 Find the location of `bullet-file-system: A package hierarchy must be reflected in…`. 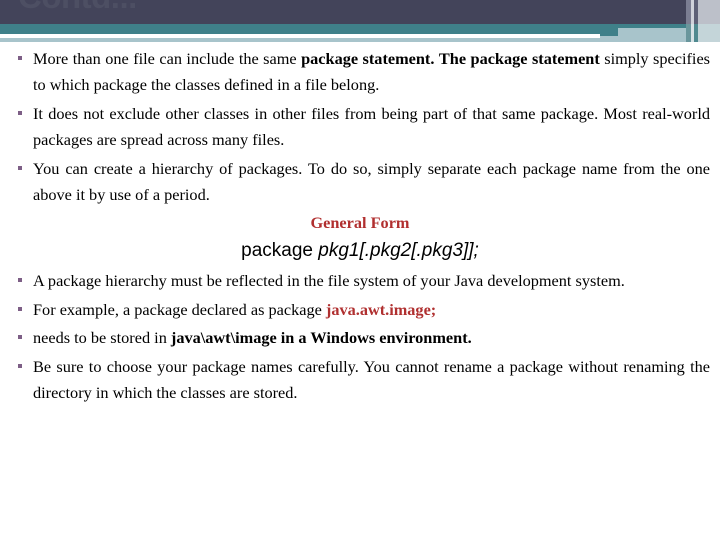

bullet-file-system: A package hierarchy must be reflected in… is located at coordinates (360, 281).